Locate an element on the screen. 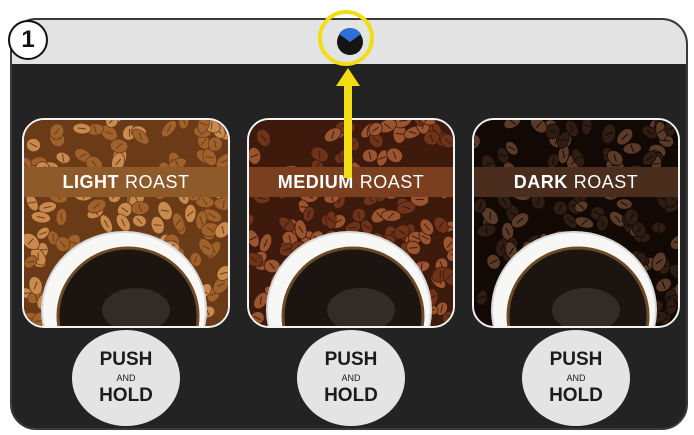  step-number-badge: 1 is located at coordinates (28, 40).